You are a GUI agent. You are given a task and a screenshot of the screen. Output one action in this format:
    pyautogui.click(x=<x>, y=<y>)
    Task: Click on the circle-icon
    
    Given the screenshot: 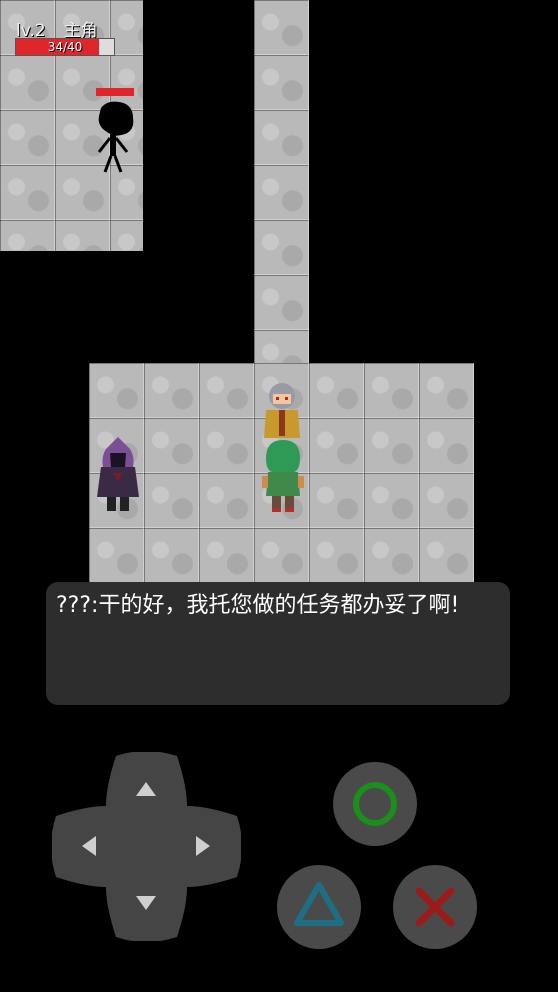 What is the action you would take?
    pyautogui.click(x=375, y=804)
    